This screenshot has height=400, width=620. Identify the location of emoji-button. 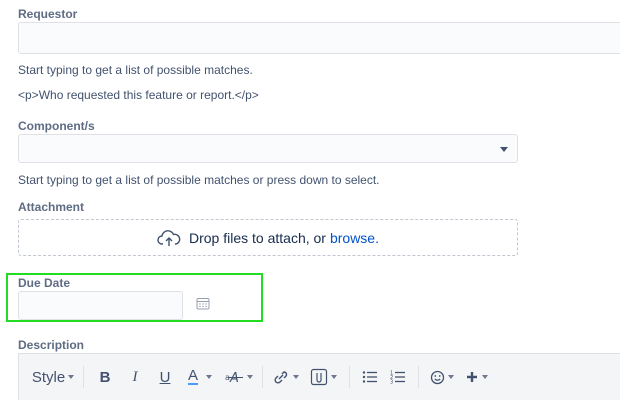
(442, 377).